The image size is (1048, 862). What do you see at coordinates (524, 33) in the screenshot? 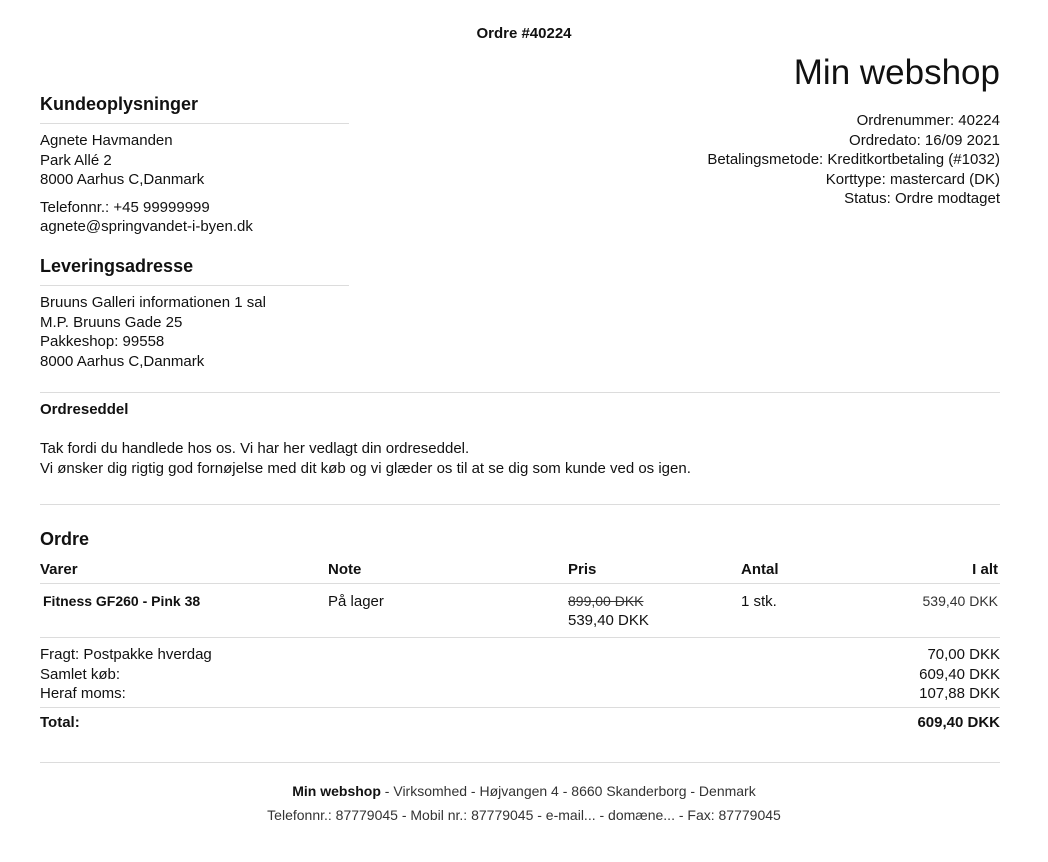
I see `document-title: Ordre #40224` at bounding box center [524, 33].